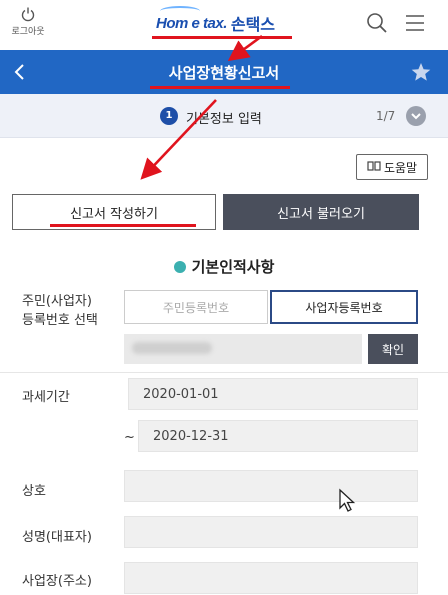  What do you see at coordinates (224, 372) in the screenshot?
I see `divider` at bounding box center [224, 372].